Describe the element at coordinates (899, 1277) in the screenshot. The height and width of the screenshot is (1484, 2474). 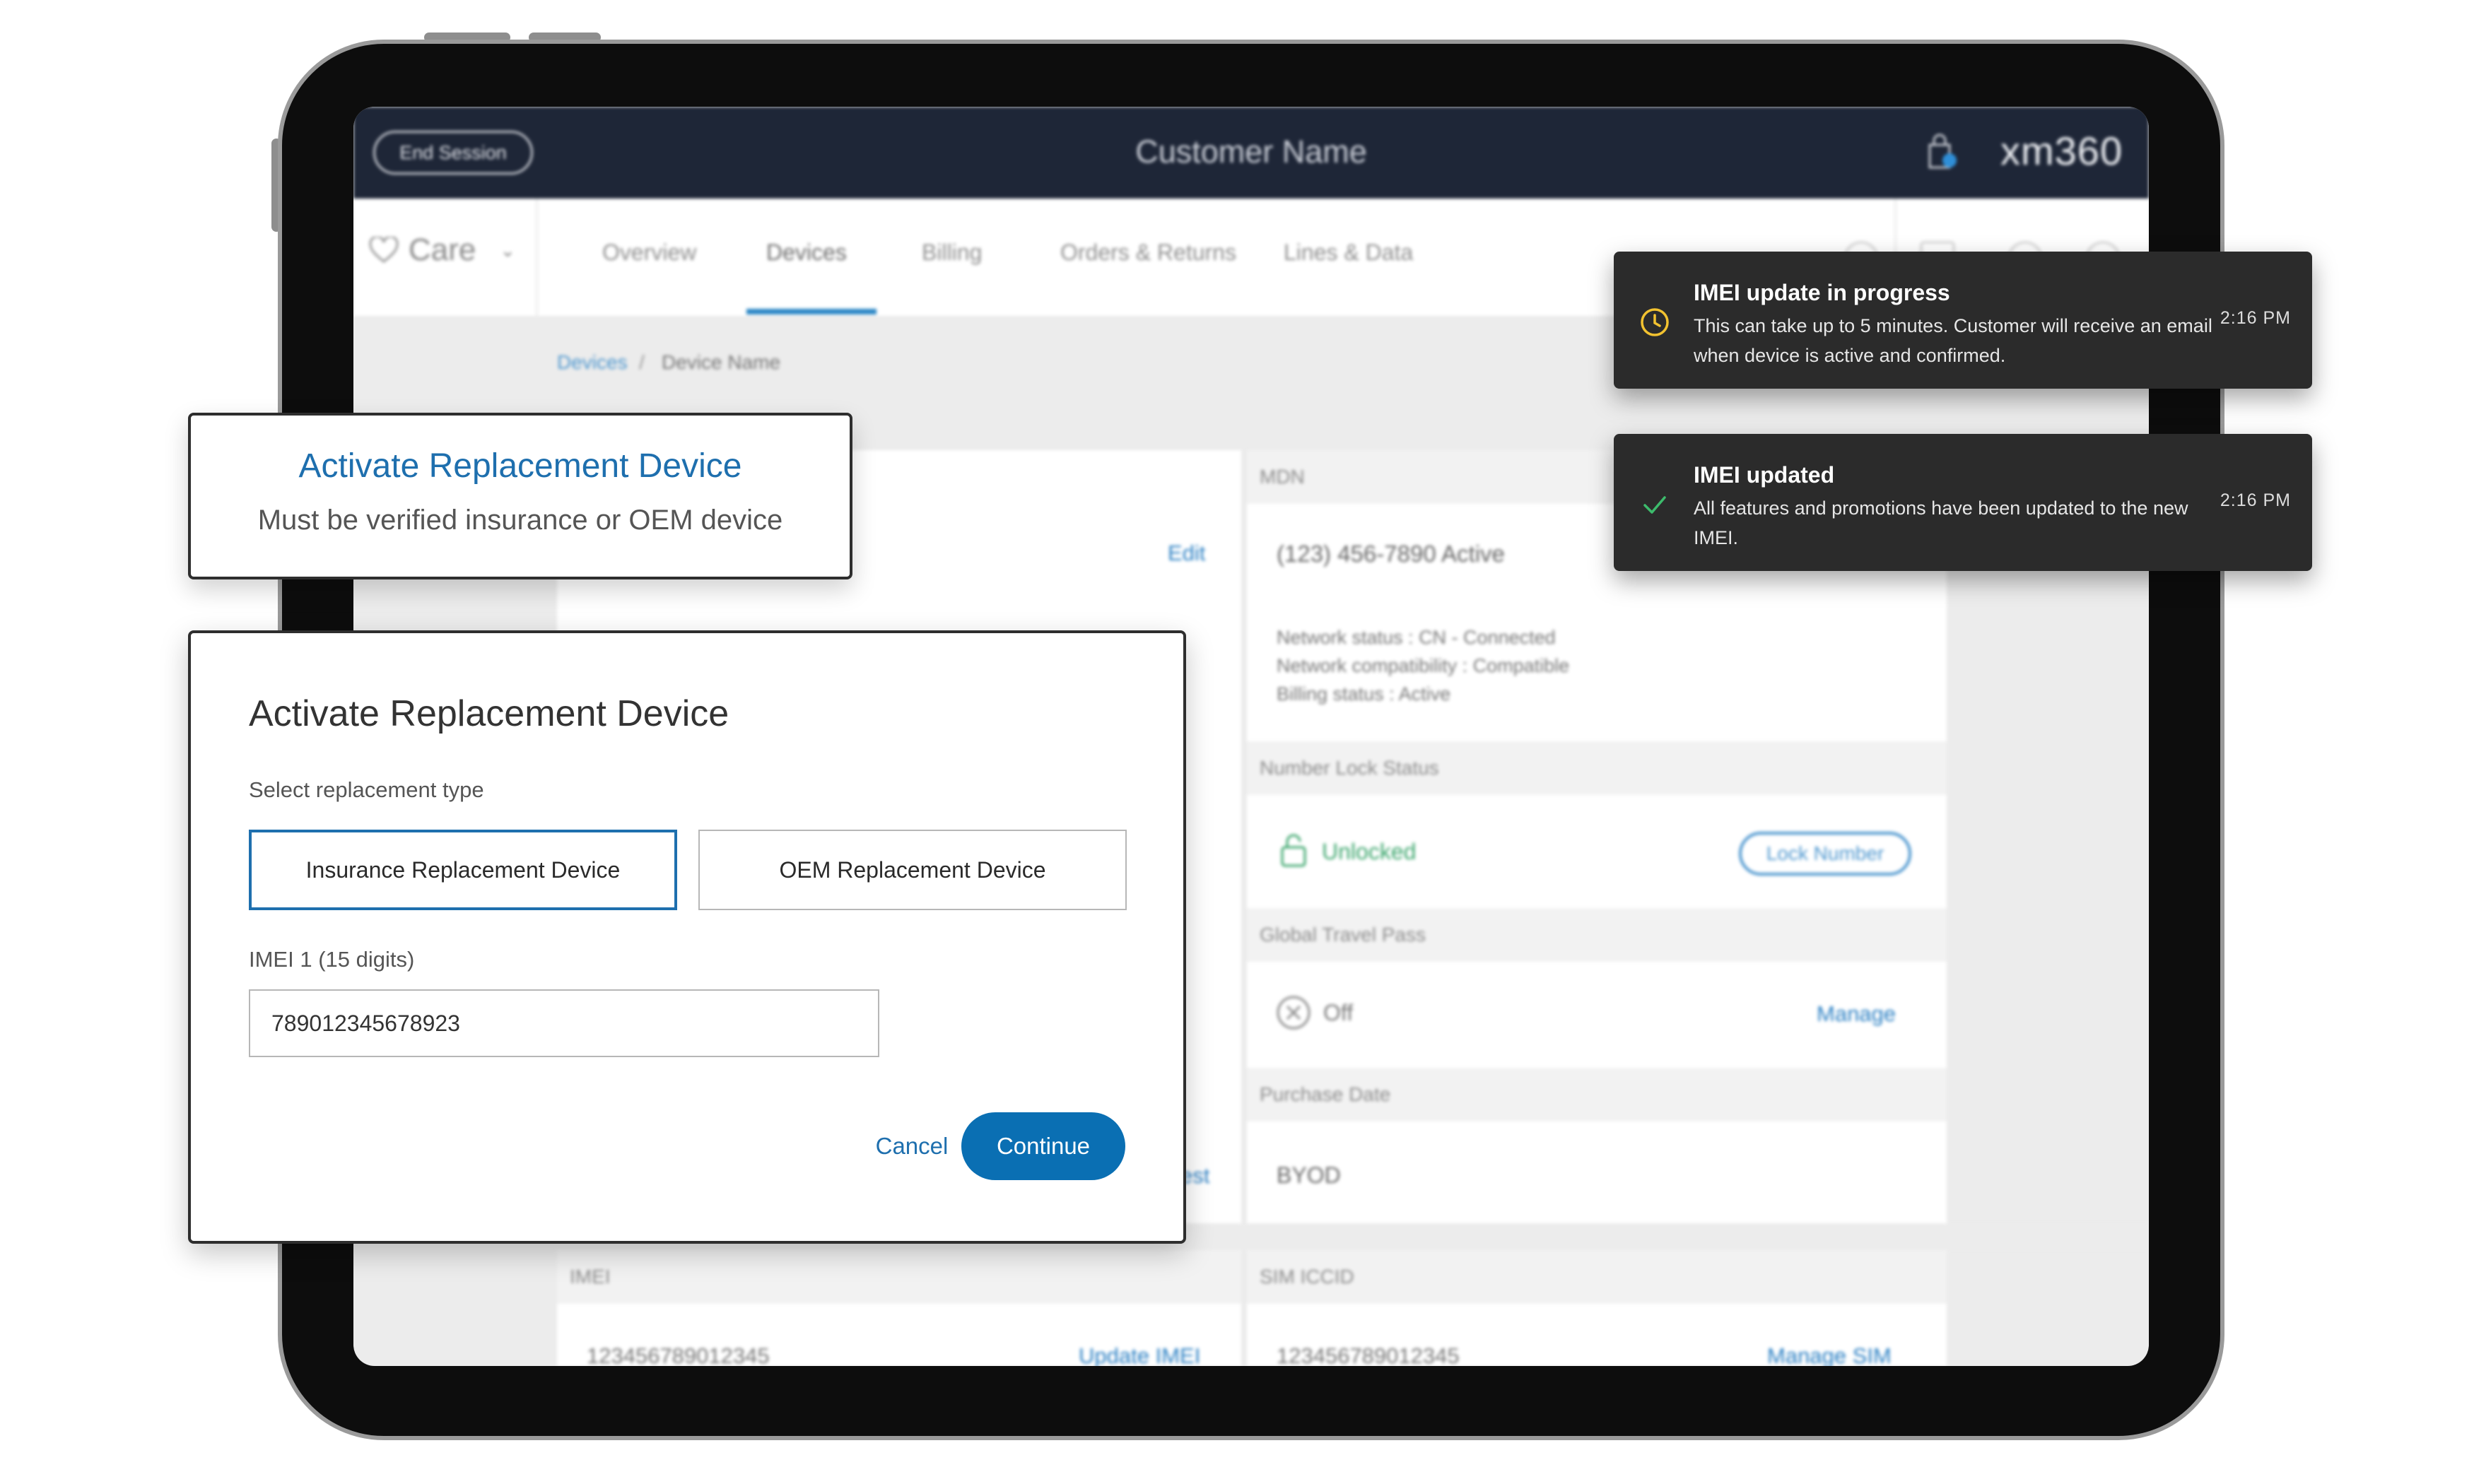
I see `imei-header: IMEI` at that location.